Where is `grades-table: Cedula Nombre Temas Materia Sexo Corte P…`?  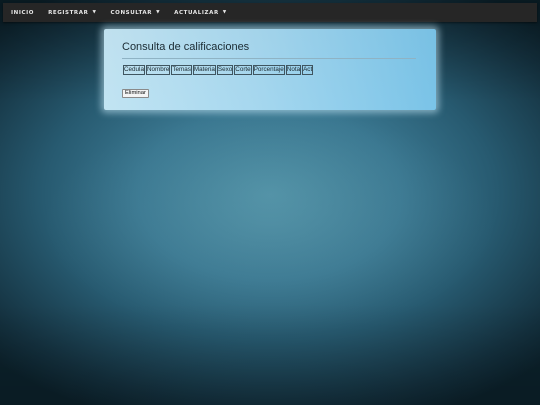 grades-table: Cedula Nombre Temas Materia Sexo Corte P… is located at coordinates (218, 70).